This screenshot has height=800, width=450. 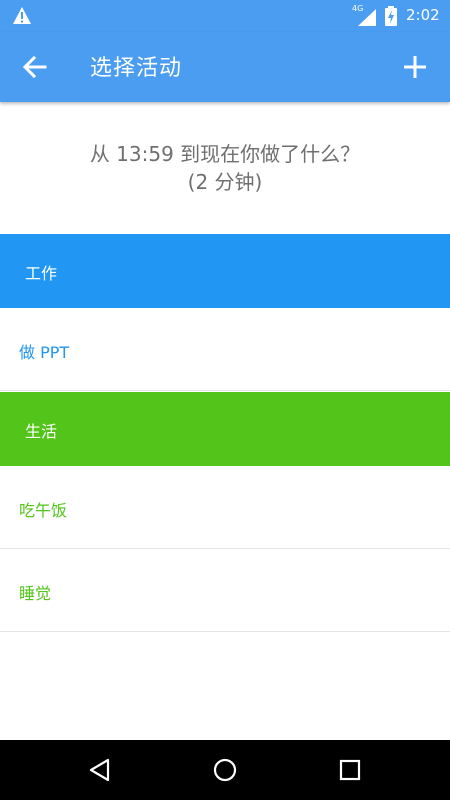 I want to click on status-bar: 4G 2:02, so click(x=225, y=16).